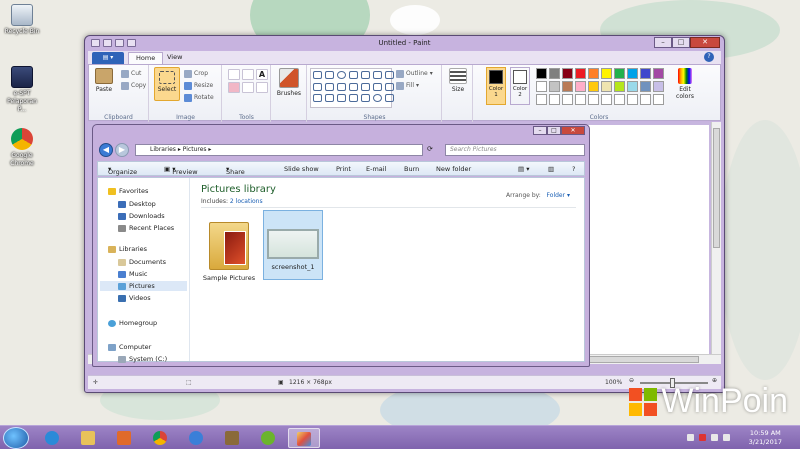 This screenshot has height=449, width=800. Describe the element at coordinates (52, 438) in the screenshot. I see `taskbar-ie` at that location.